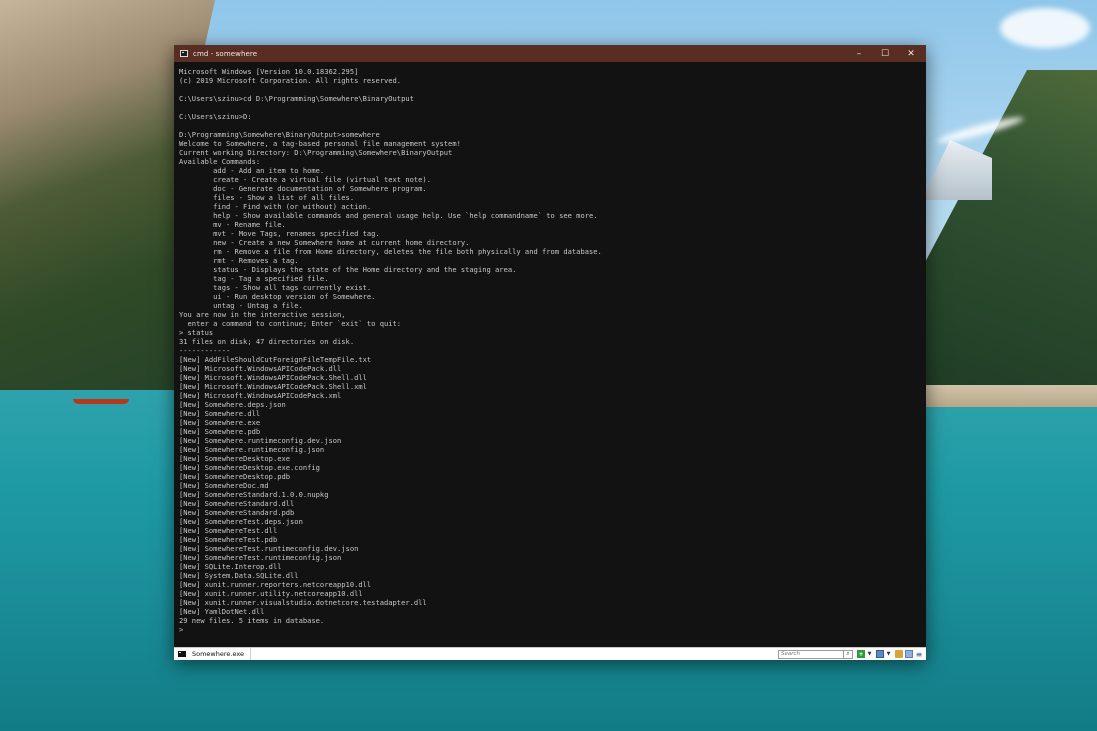 The width and height of the screenshot is (1097, 731). Describe the element at coordinates (220, 413) in the screenshot. I see `console-line: [New] Somewhere.dll` at that location.